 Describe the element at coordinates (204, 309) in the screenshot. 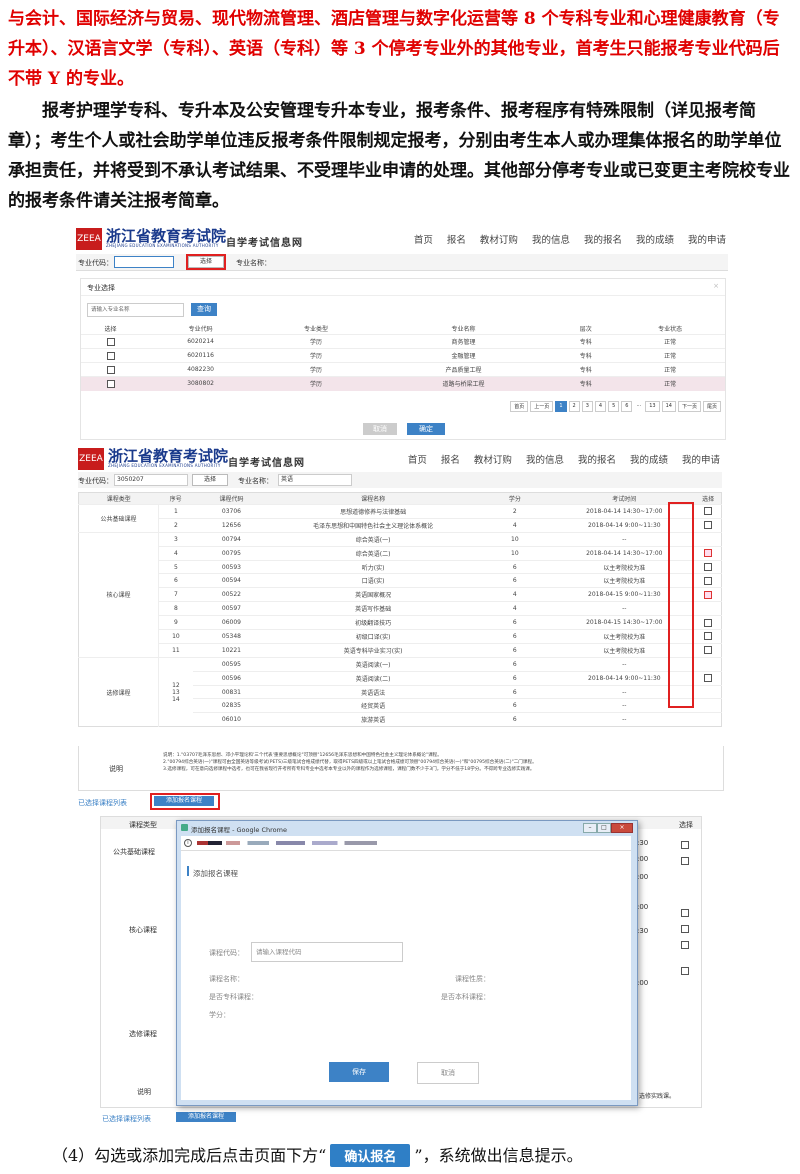

I see `query-button: 查询` at that location.